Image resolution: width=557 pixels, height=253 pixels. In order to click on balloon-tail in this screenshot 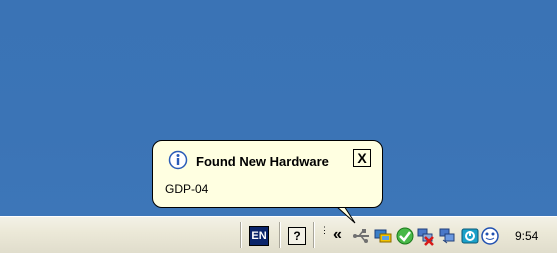, I will do `click(345, 215)`.